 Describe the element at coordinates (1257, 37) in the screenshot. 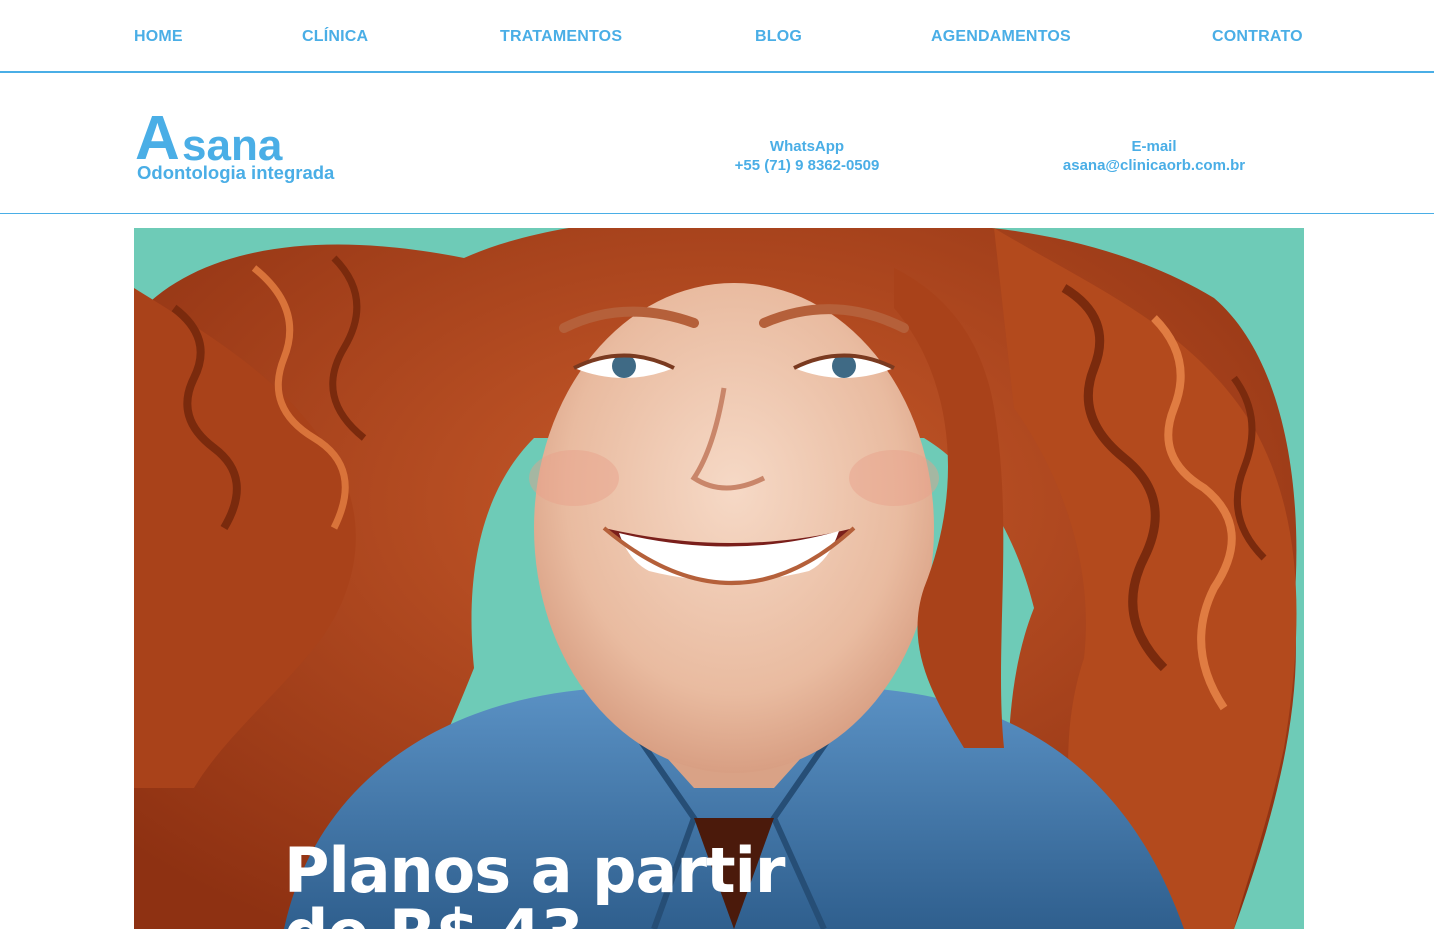

I see `nav-link-contrato: CONTRATO` at that location.